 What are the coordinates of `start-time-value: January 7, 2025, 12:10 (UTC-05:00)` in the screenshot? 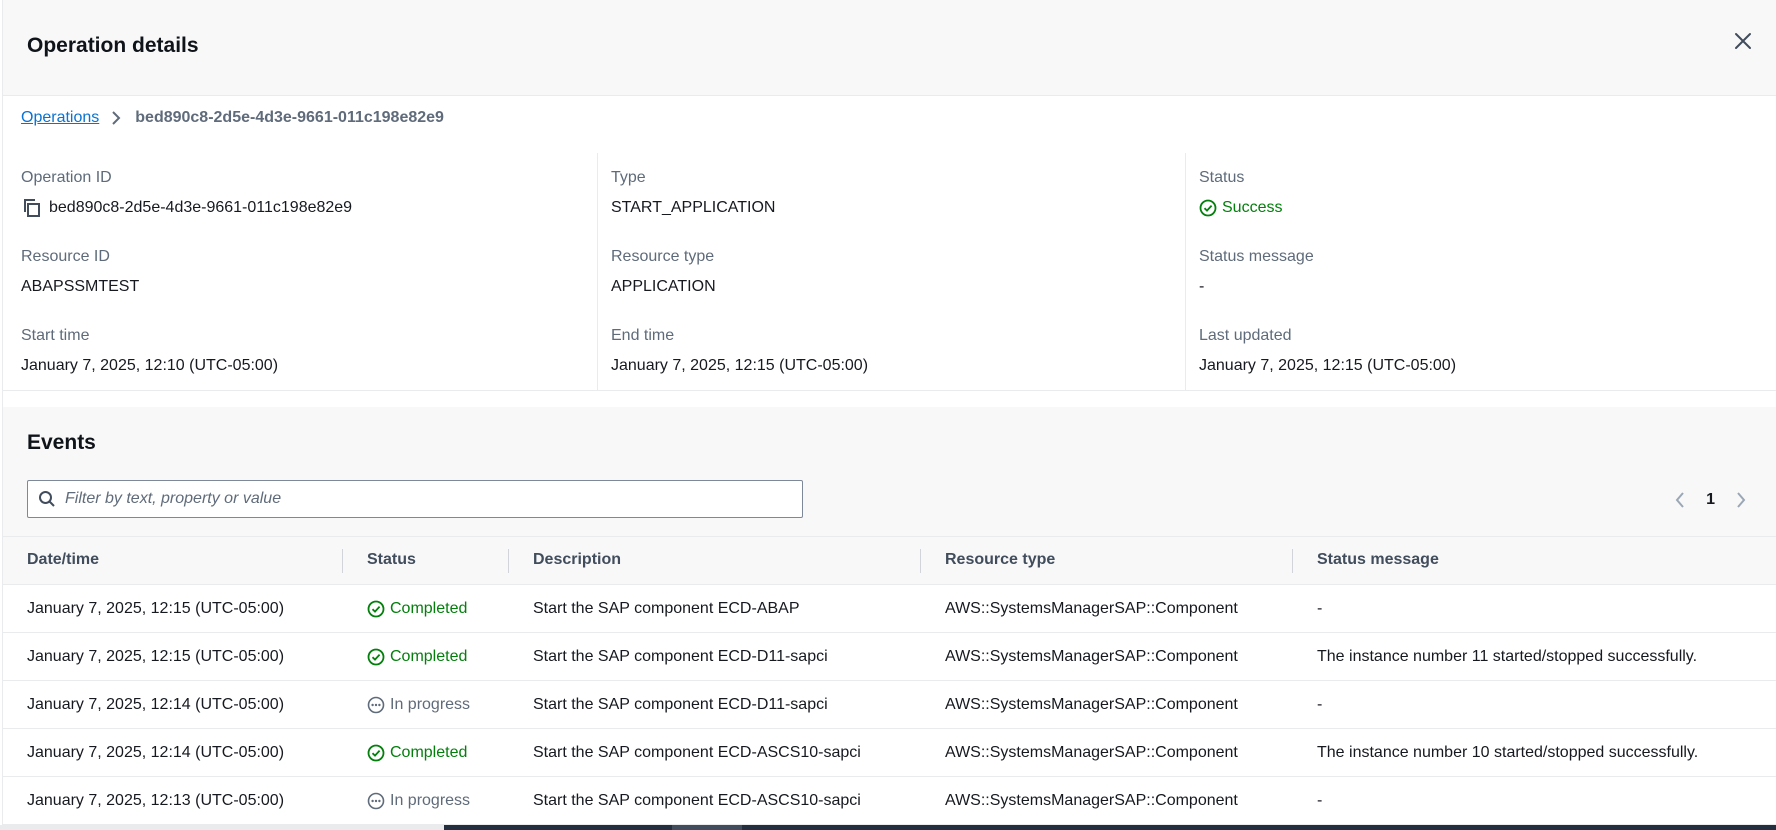 It's located at (150, 365).